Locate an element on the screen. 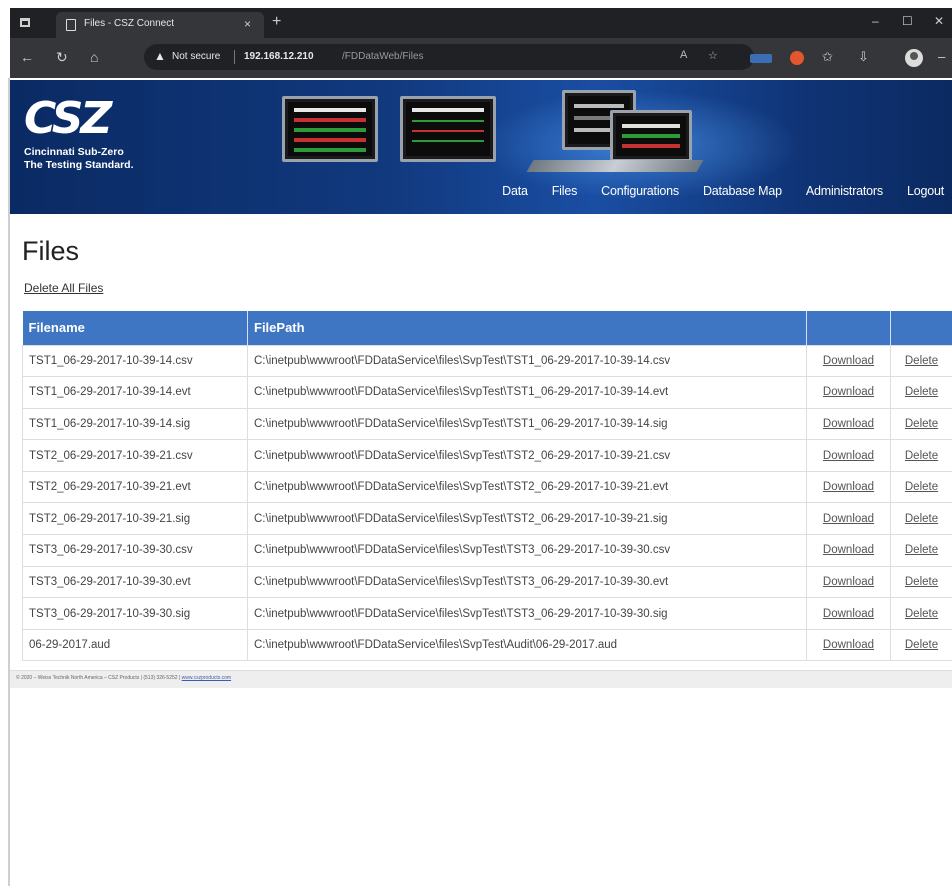 The width and height of the screenshot is (952, 886). logo-slogan: The Testing Standard. is located at coordinates (79, 165).